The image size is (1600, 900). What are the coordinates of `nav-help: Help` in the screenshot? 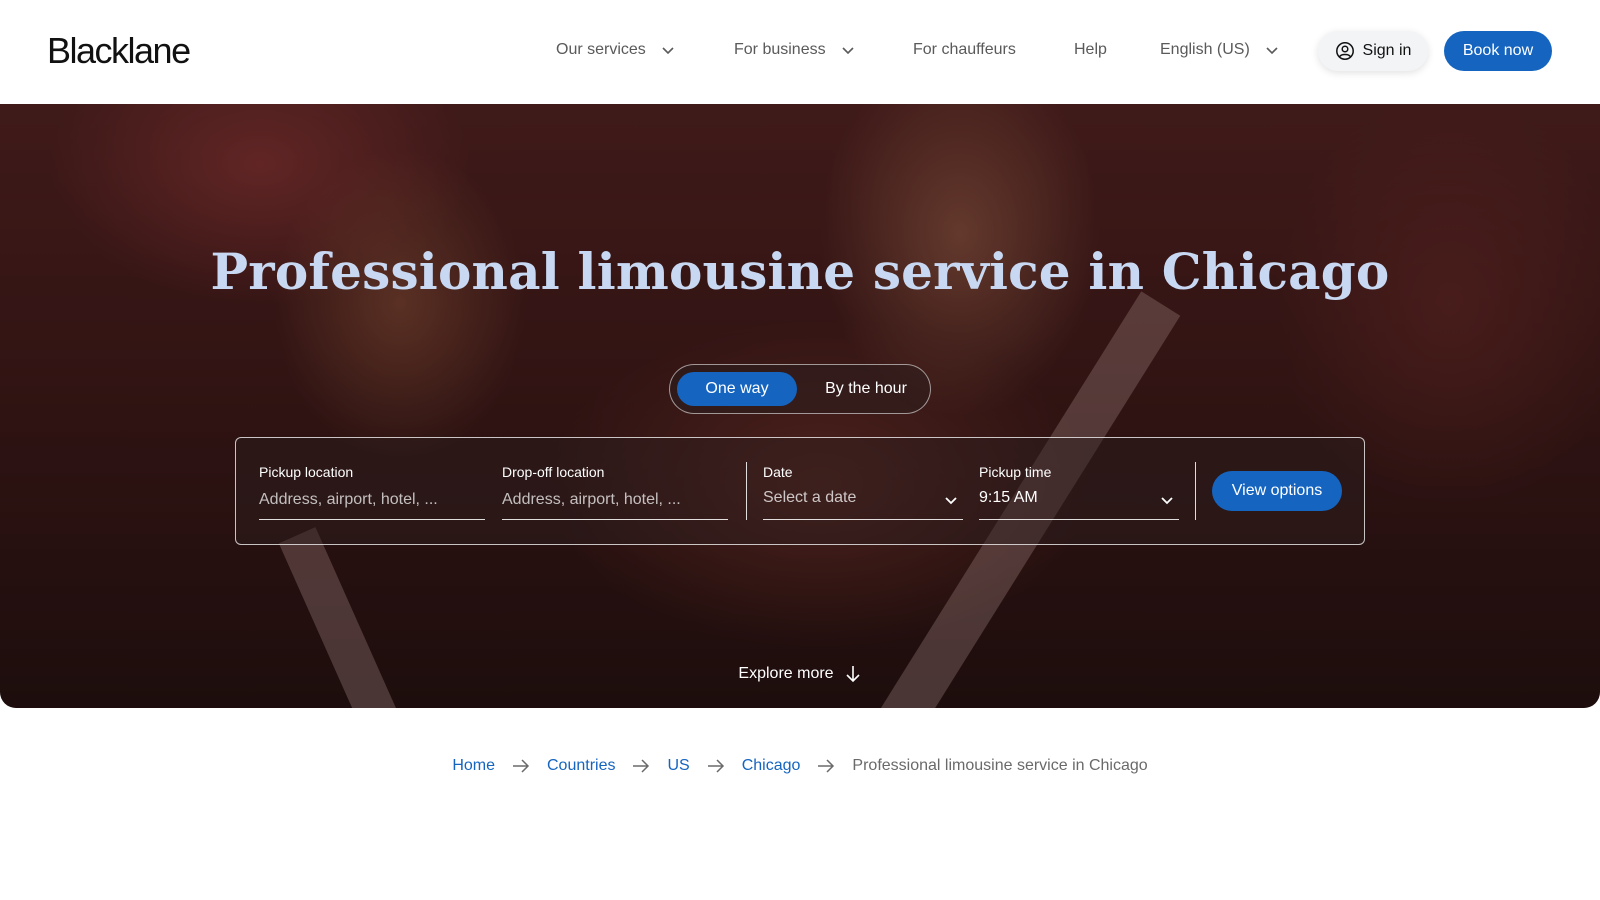 It's located at (1090, 50).